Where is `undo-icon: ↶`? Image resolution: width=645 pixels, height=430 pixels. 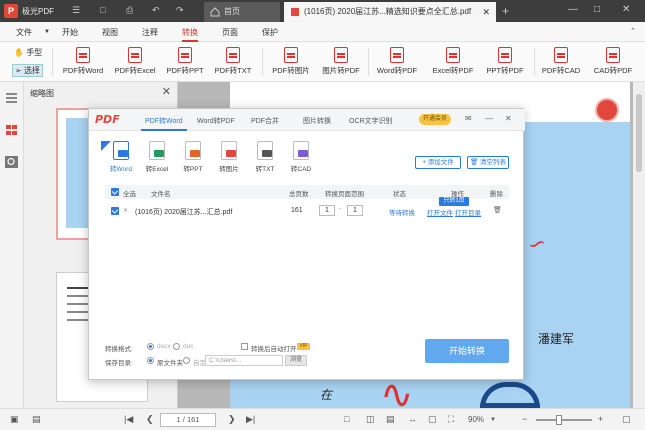 undo-icon: ↶ is located at coordinates (156, 10).